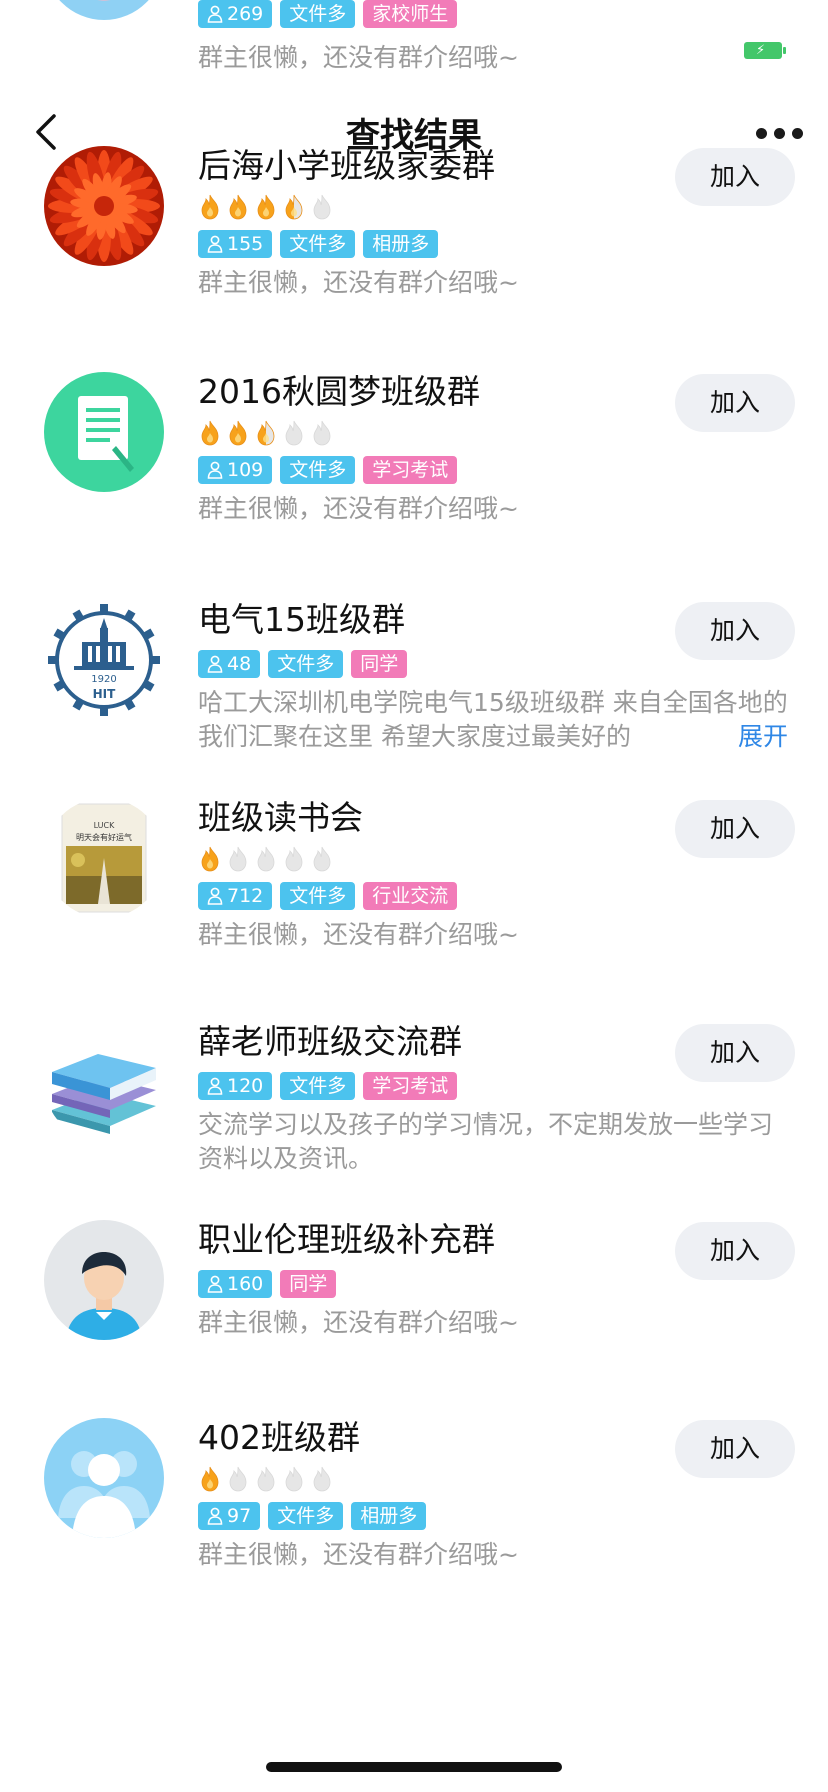 The height and width of the screenshot is (1792, 828). Describe the element at coordinates (486, 1141) in the screenshot. I see `group-description: 交流学习以及孩子的学习情况，不定期发放一些学习资料以及资讯。` at that location.